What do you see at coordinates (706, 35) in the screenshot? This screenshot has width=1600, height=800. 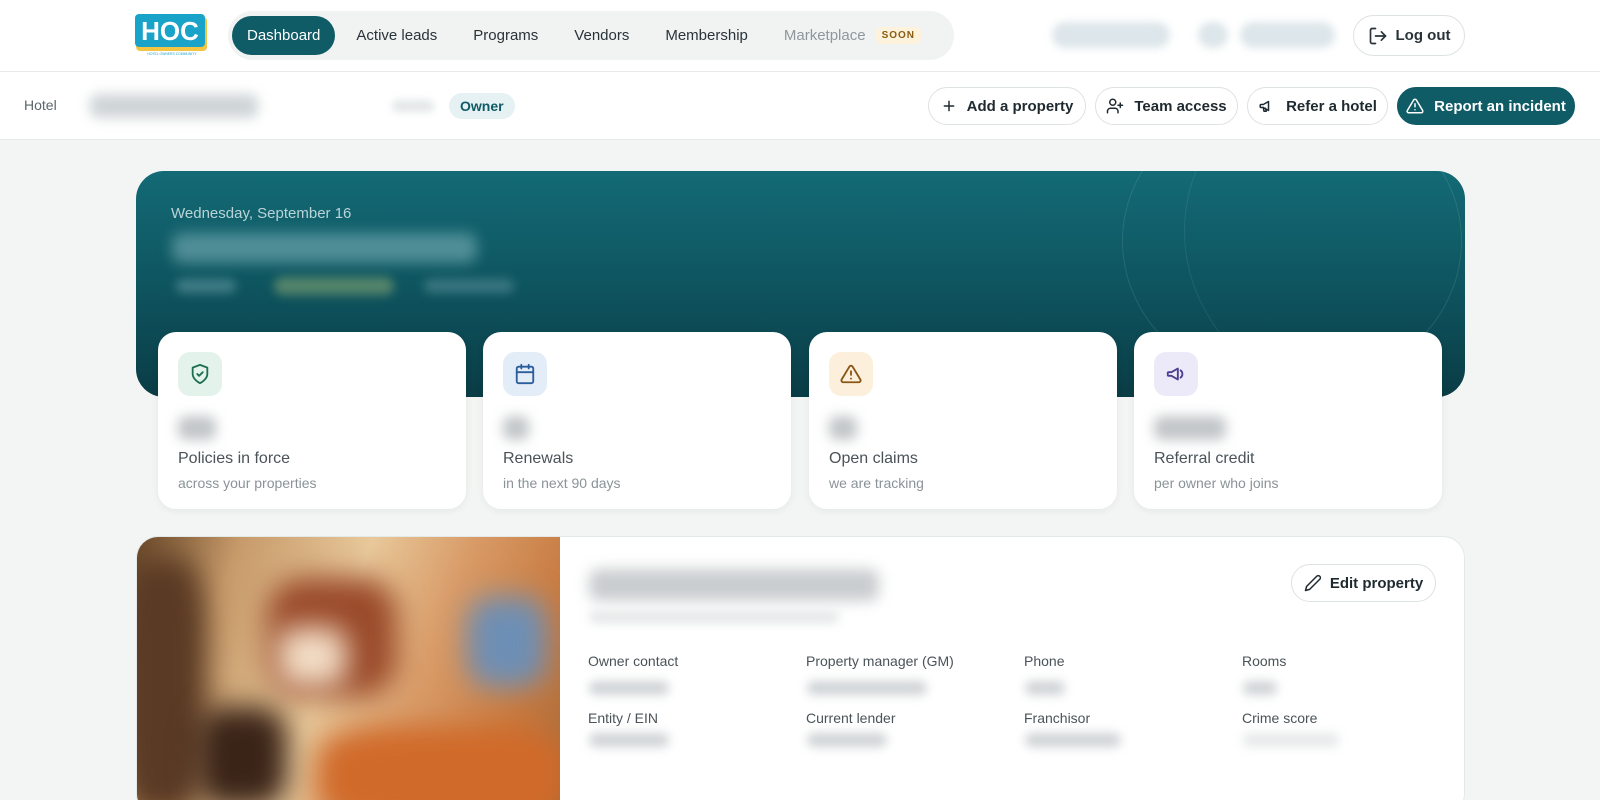 I see `nav-membership: Membership` at bounding box center [706, 35].